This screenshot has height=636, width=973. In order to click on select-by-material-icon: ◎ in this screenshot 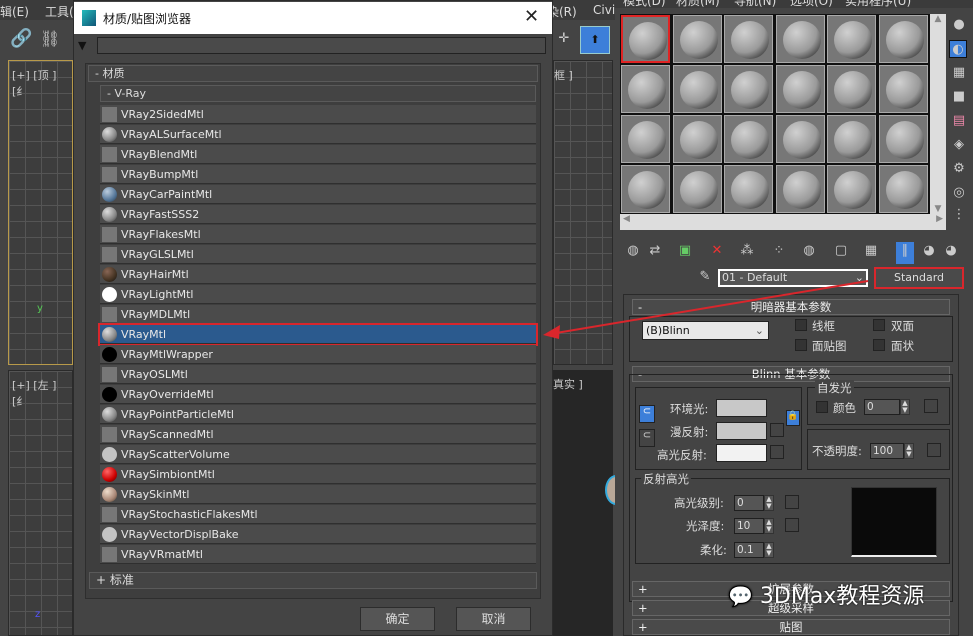, I will do `click(959, 193)`.